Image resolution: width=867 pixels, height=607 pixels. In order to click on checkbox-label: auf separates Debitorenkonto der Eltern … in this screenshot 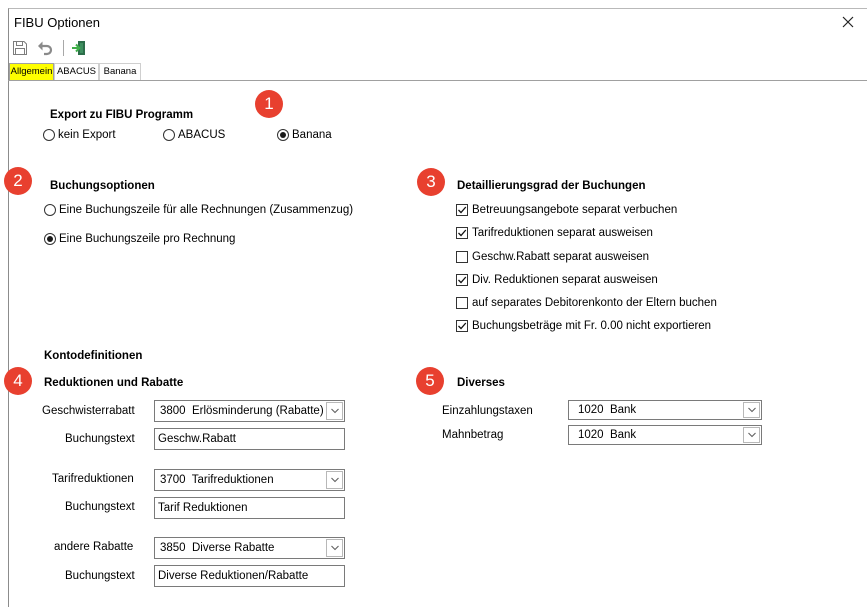, I will do `click(594, 303)`.